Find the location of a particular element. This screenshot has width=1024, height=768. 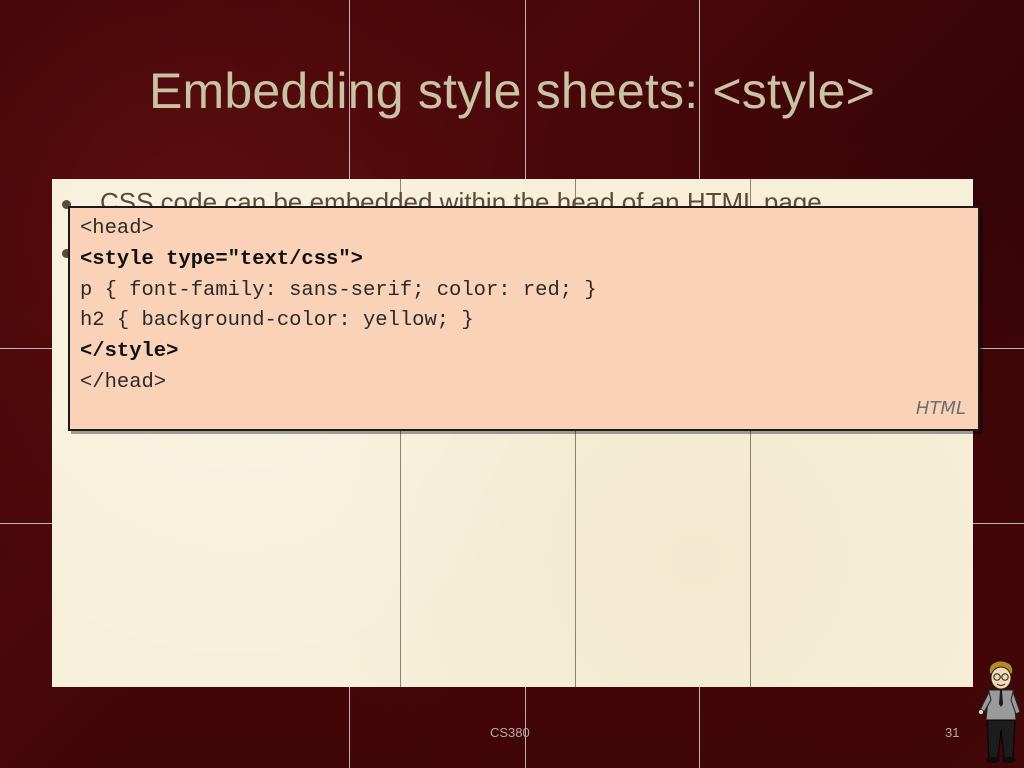

code-line: </style> is located at coordinates (129, 352).